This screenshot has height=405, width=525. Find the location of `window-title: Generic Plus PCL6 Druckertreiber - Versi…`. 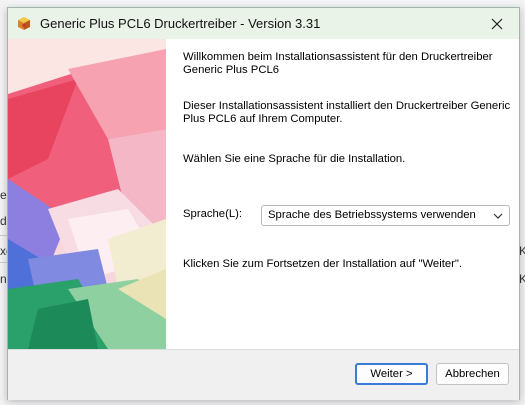

window-title: Generic Plus PCL6 Druckertreiber - Versi… is located at coordinates (180, 23).